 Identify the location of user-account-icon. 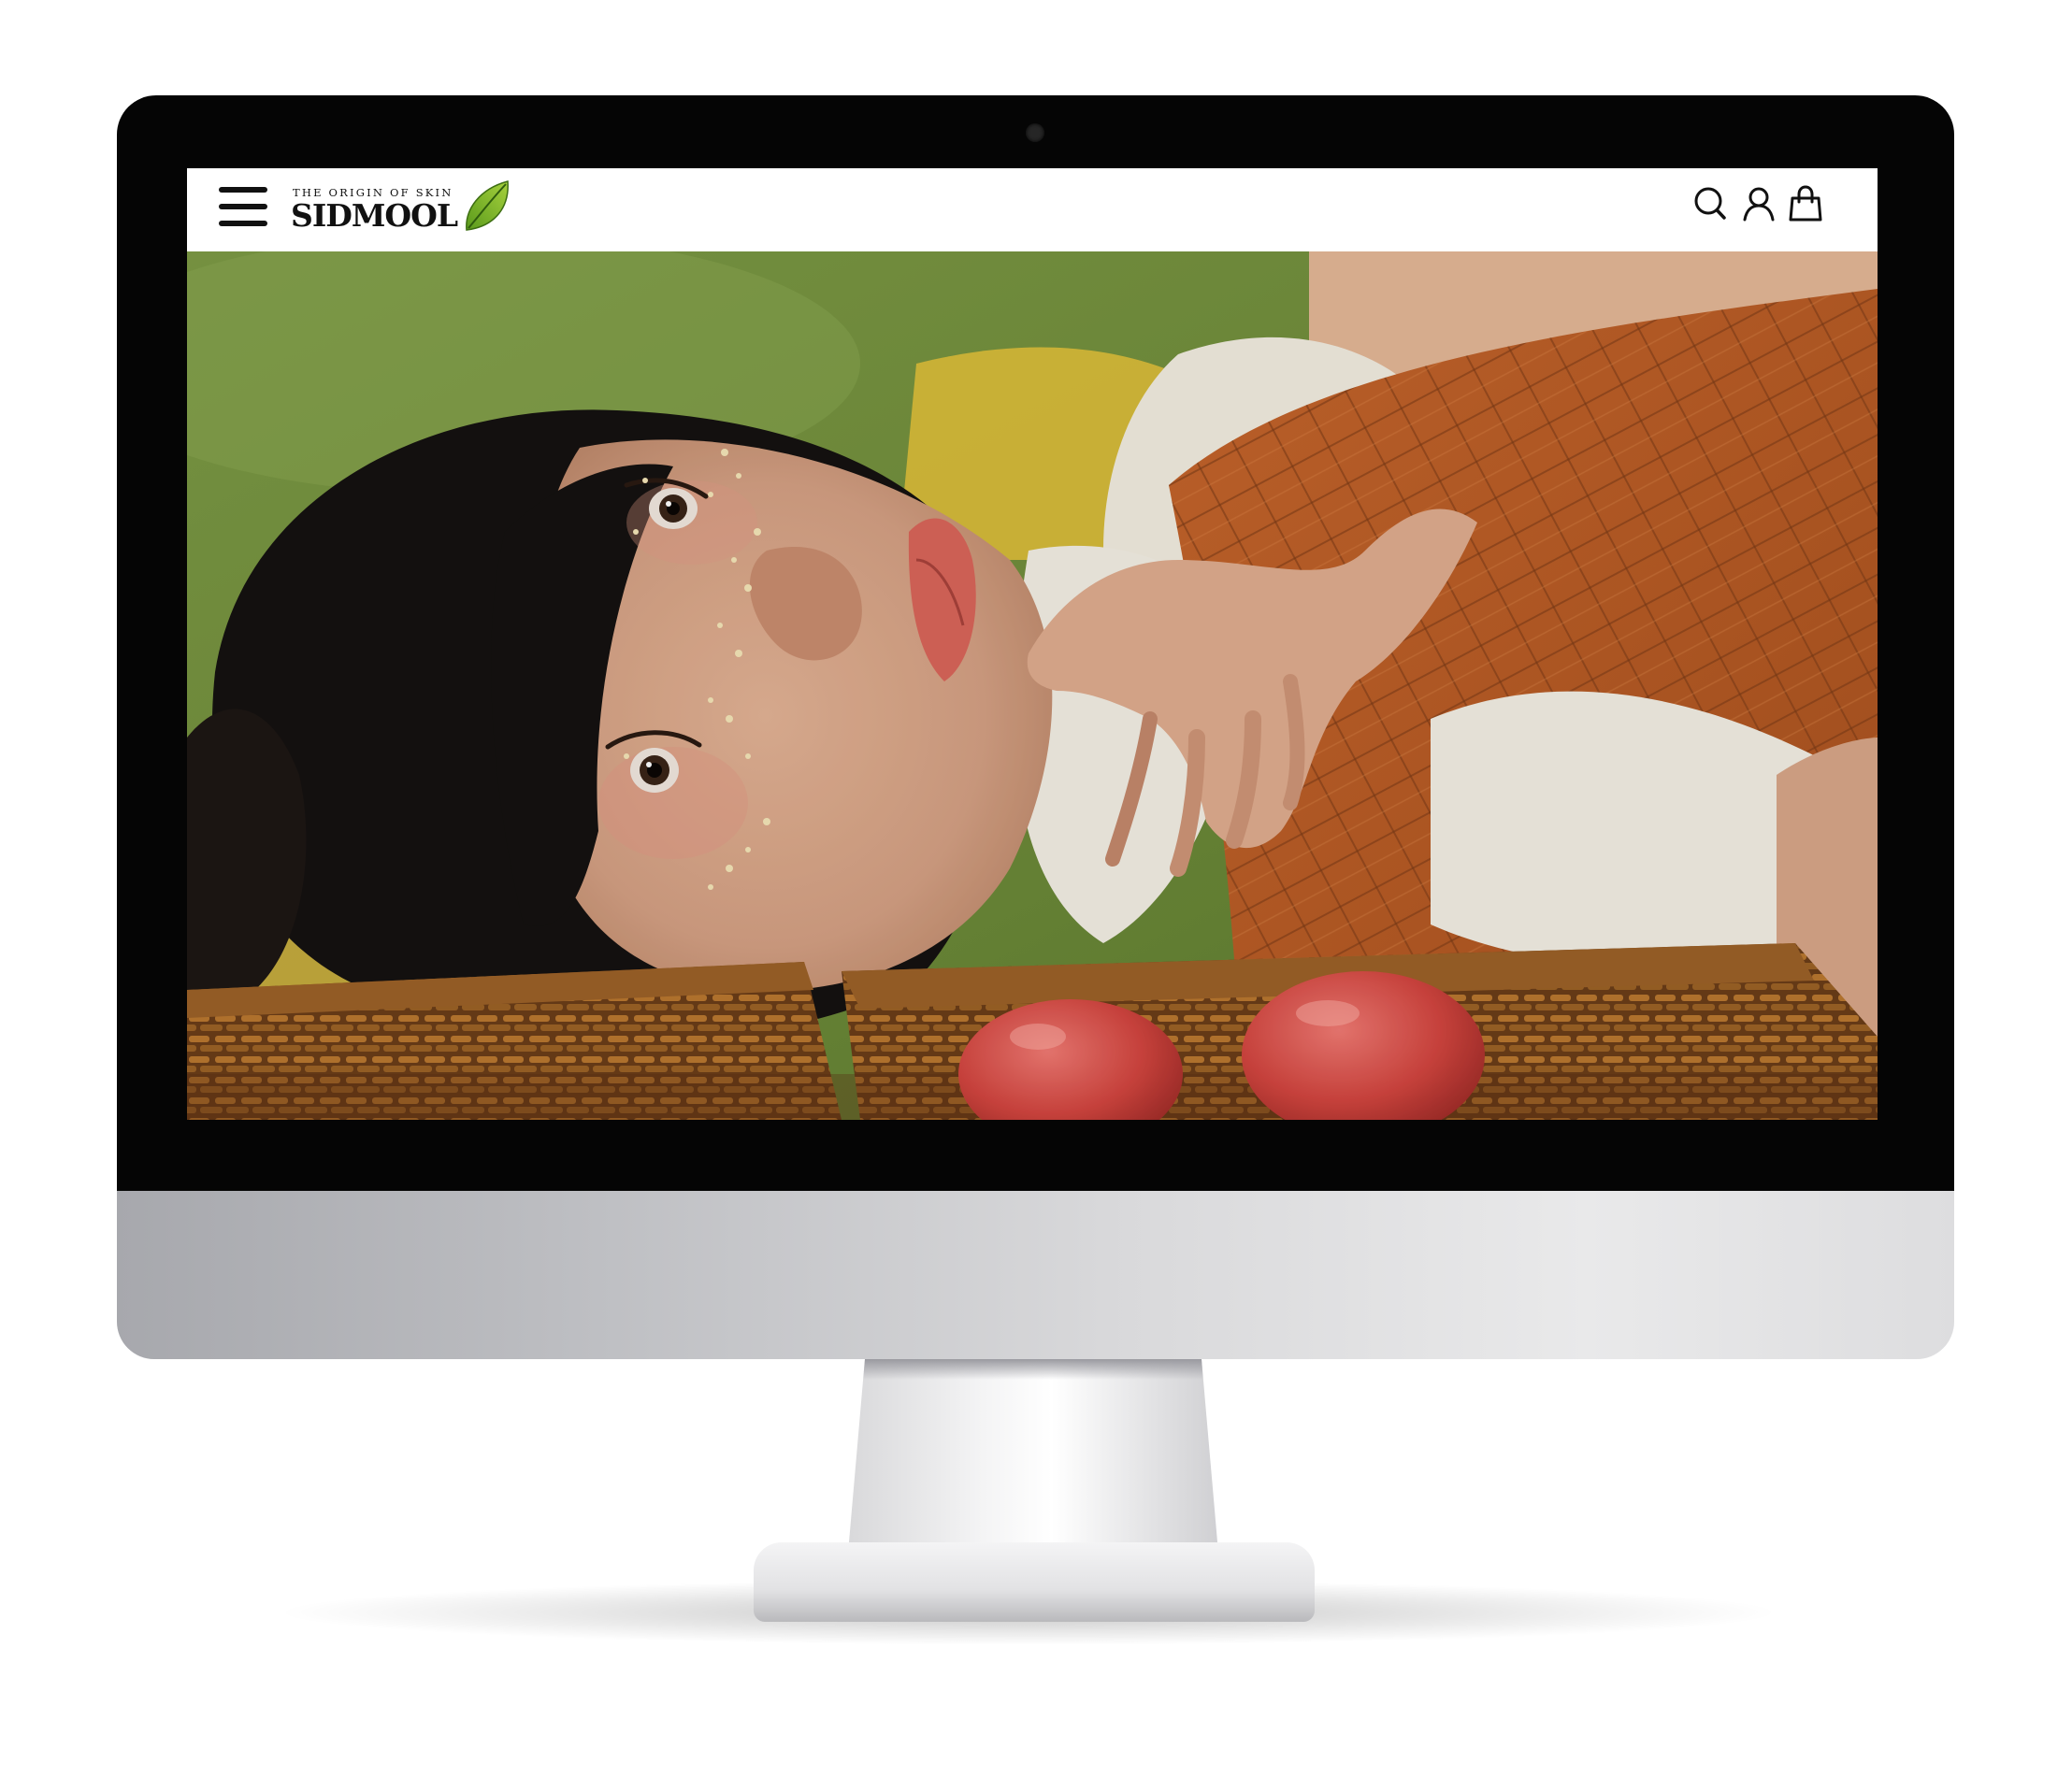
(1759, 203).